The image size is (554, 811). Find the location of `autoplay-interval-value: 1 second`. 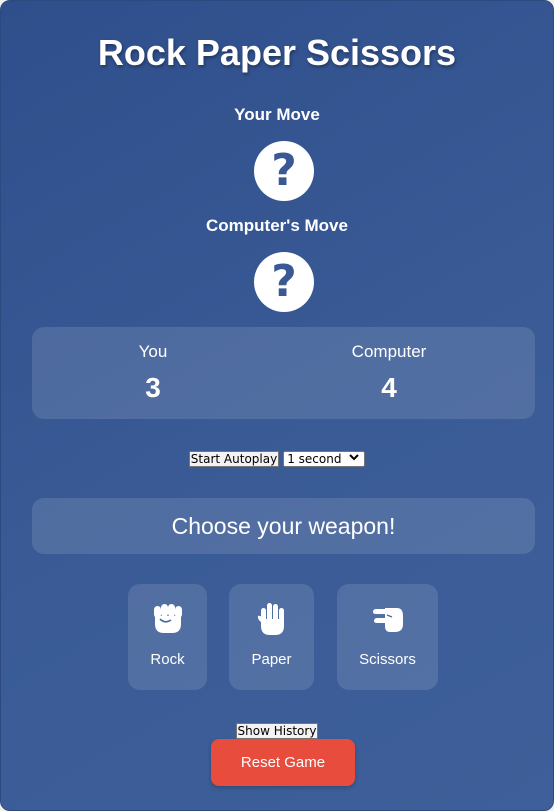

autoplay-interval-value: 1 second is located at coordinates (314, 459).